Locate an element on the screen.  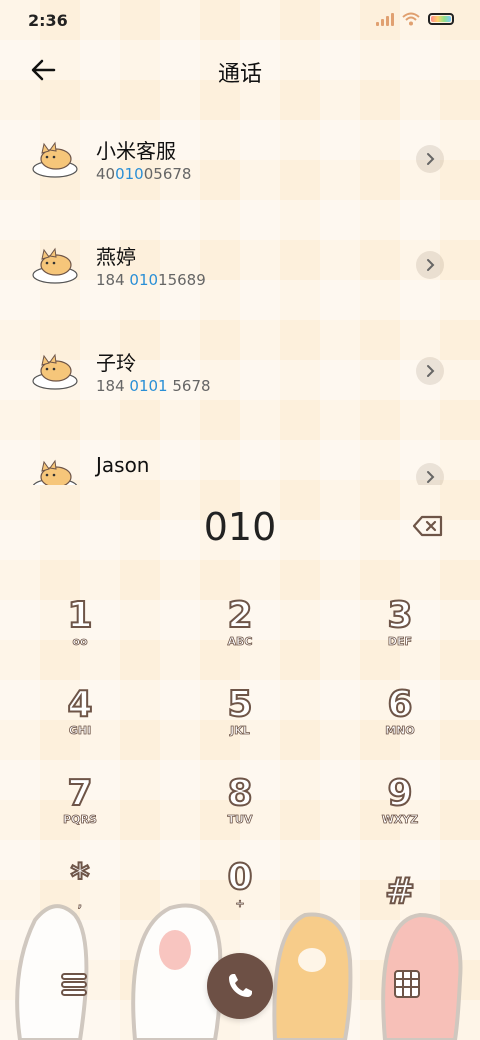
key-6: 6 MNO is located at coordinates (400, 724).